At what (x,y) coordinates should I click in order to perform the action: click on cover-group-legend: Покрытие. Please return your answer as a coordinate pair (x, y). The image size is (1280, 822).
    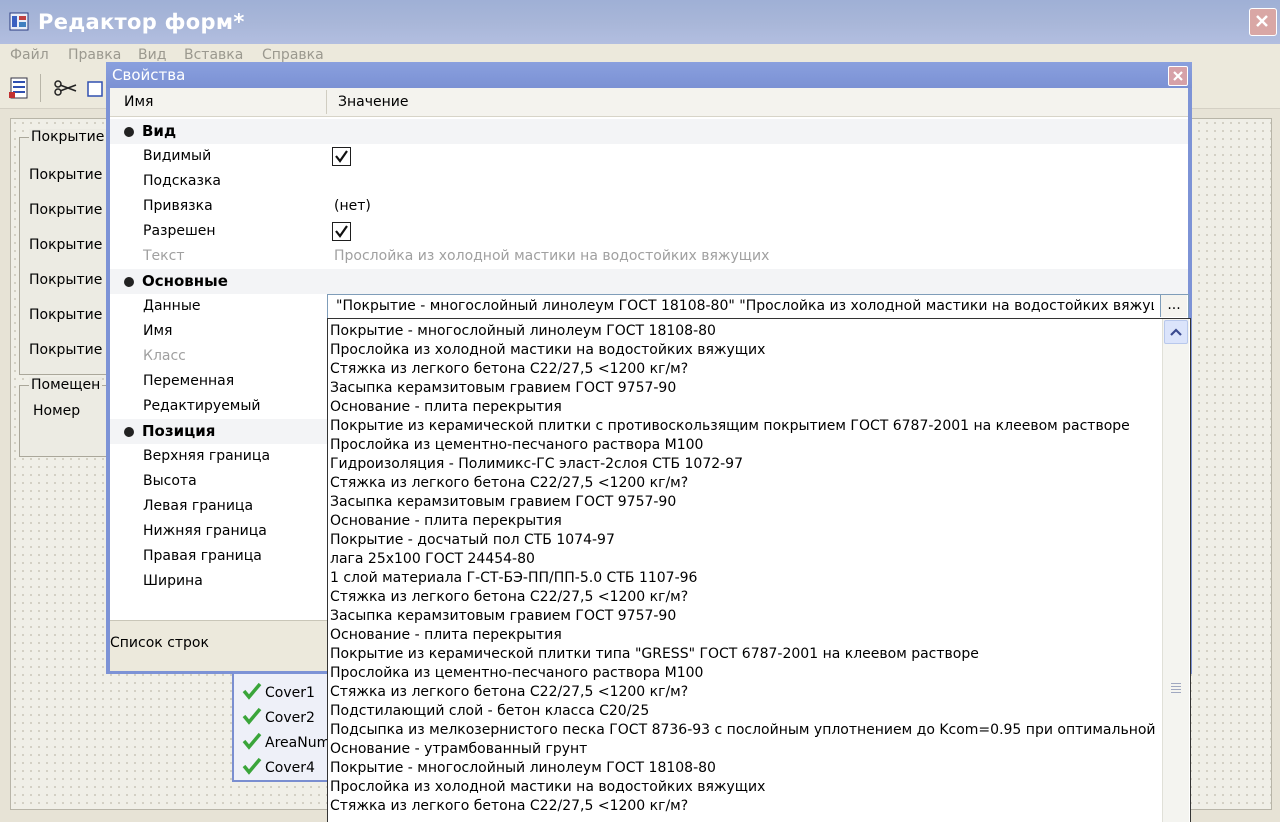
    Looking at the image, I should click on (68, 137).